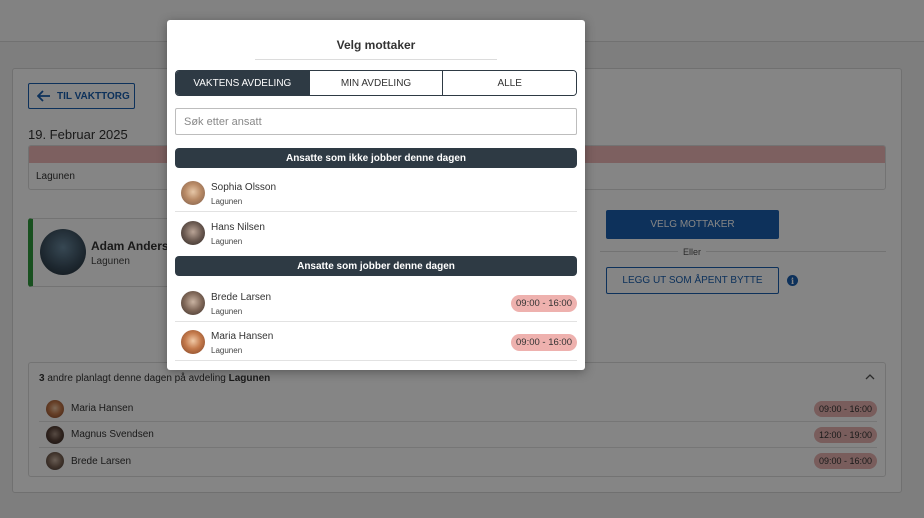  What do you see at coordinates (509, 83) in the screenshot?
I see `tab-all: ALLE` at bounding box center [509, 83].